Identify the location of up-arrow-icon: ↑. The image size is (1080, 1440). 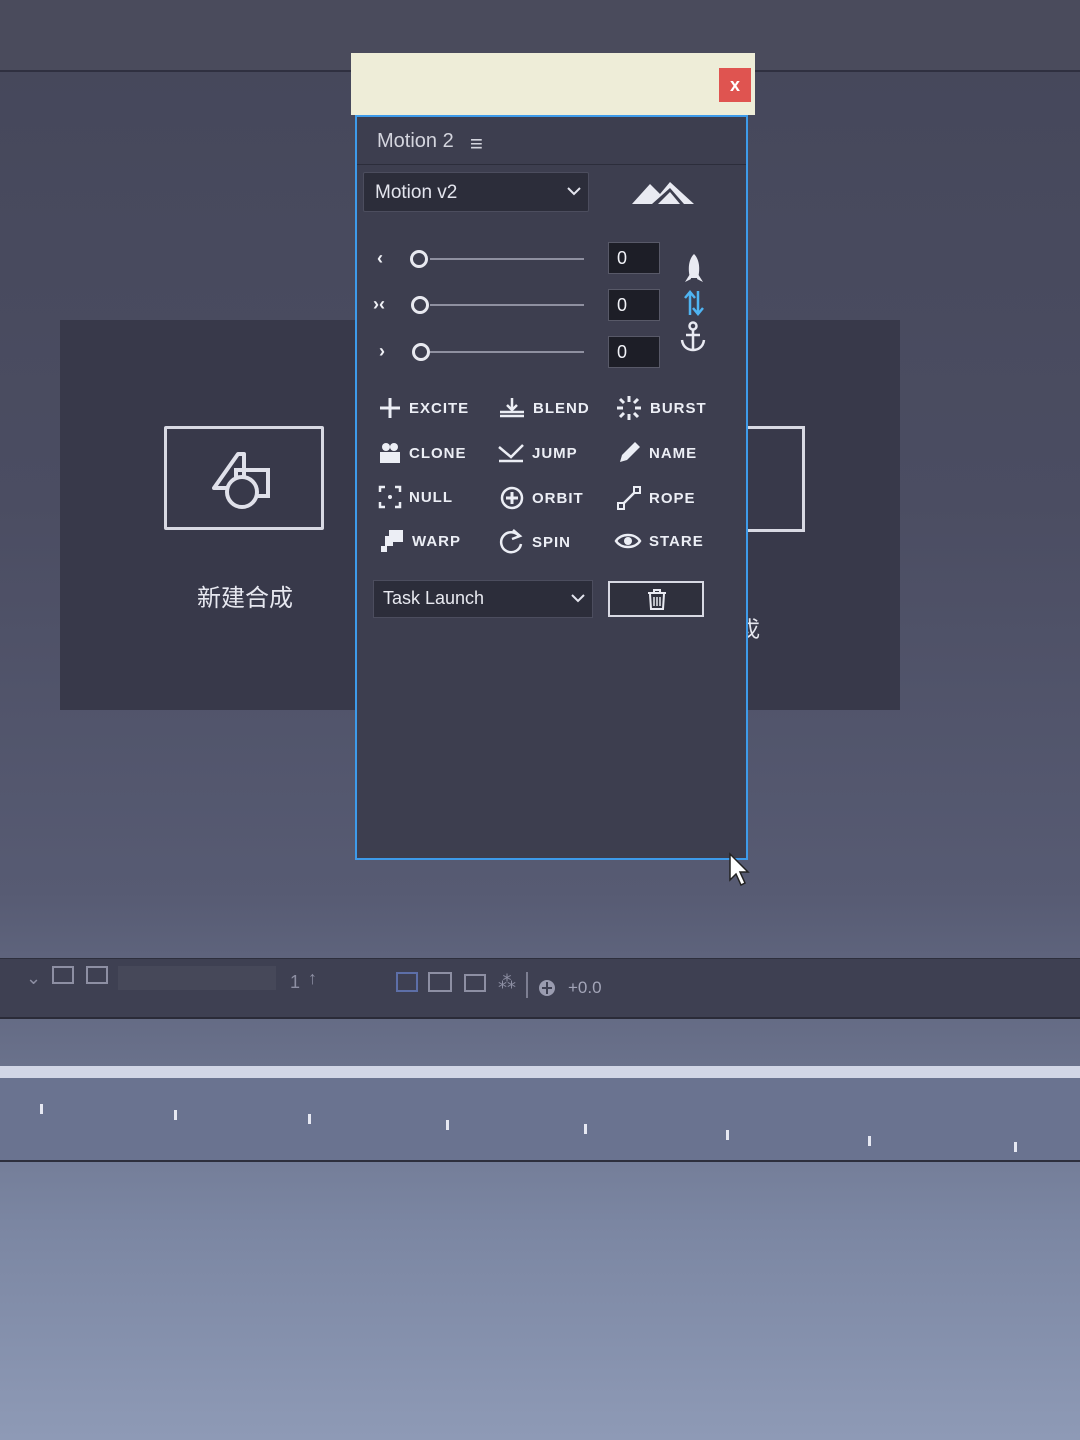
(312, 978).